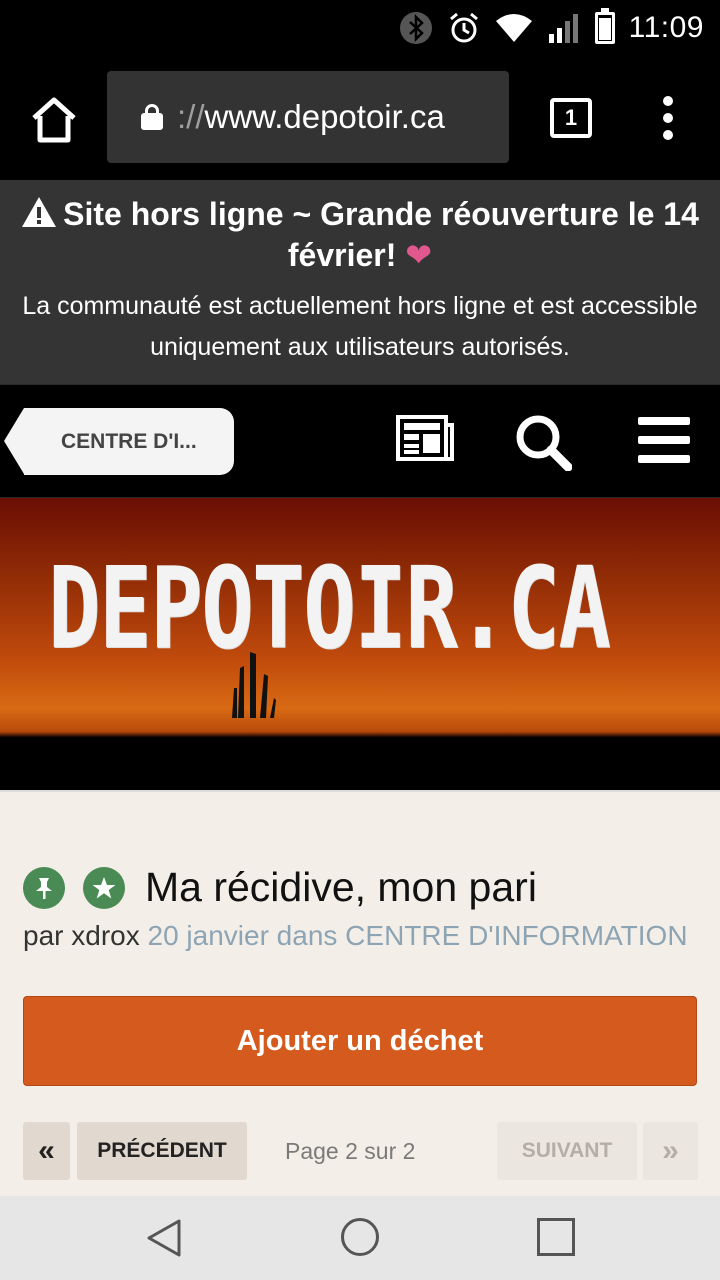  What do you see at coordinates (563, 28) in the screenshot?
I see `signal-icon` at bounding box center [563, 28].